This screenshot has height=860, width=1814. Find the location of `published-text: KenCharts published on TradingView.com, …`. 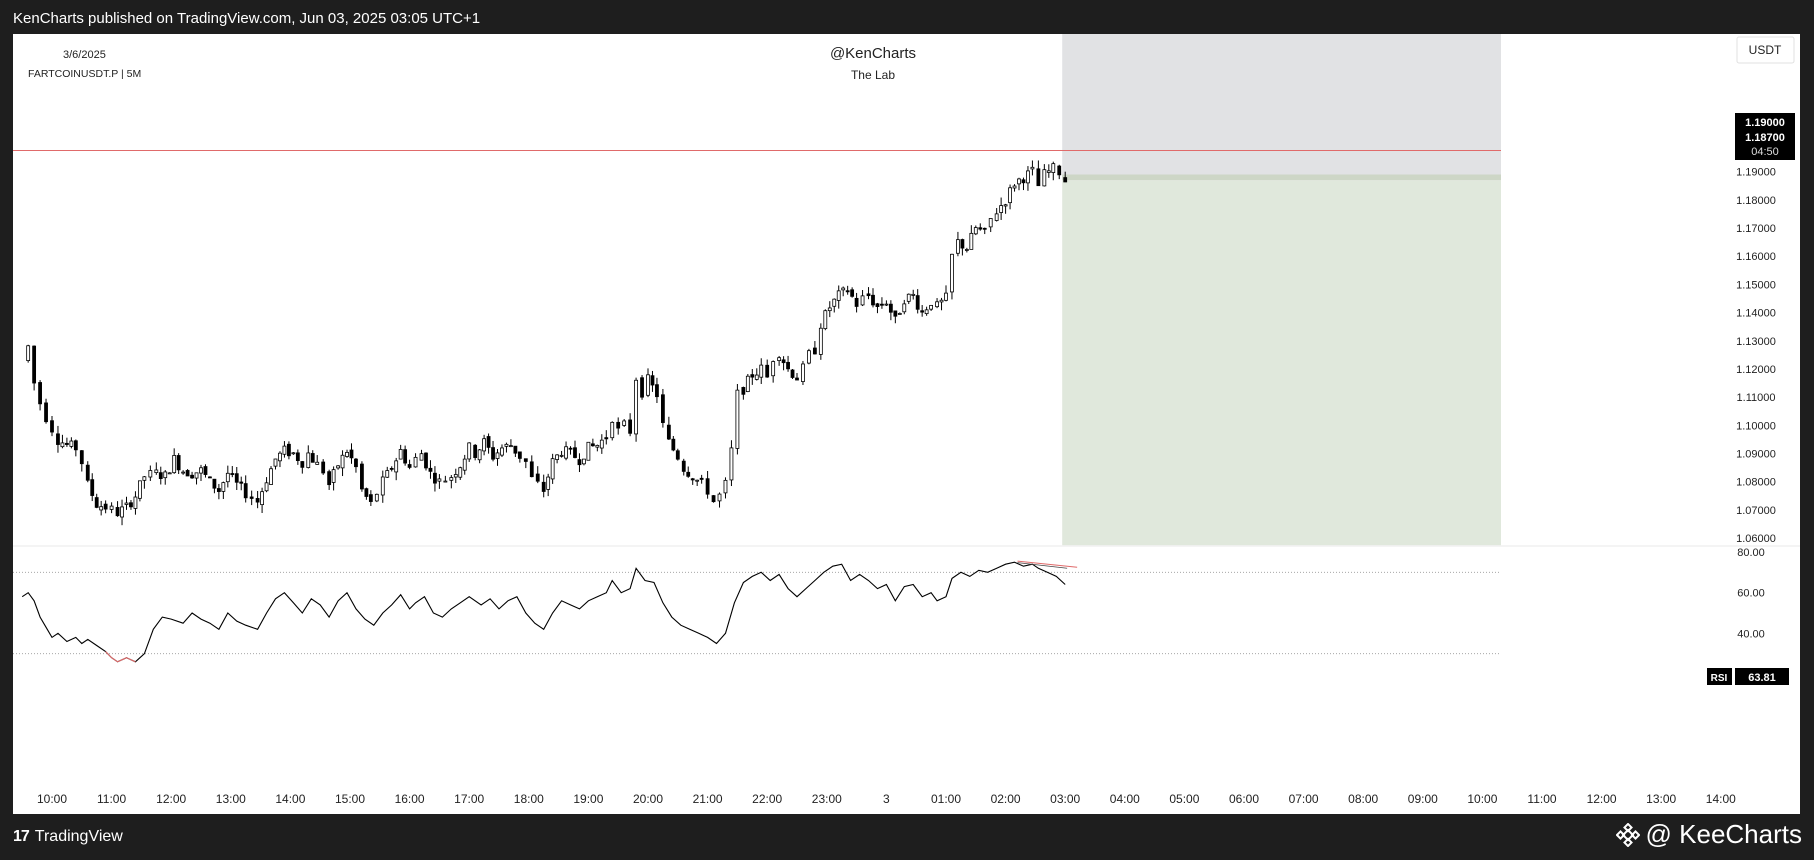

published-text: KenCharts published on TradingView.com, … is located at coordinates (247, 18).